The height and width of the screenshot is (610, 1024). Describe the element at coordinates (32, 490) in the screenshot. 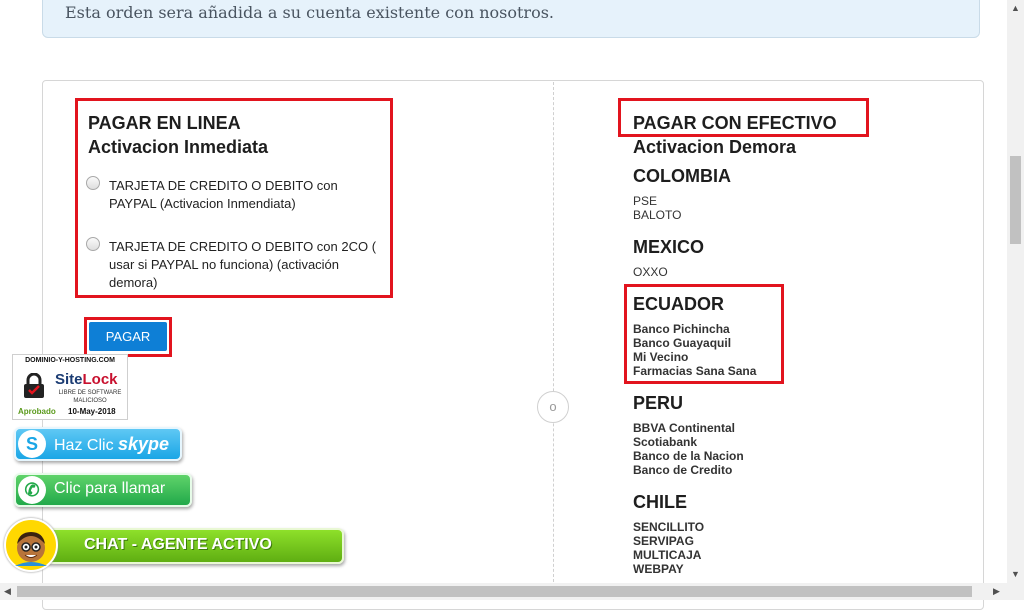

I see `whatsapp-icon: ✆` at that location.